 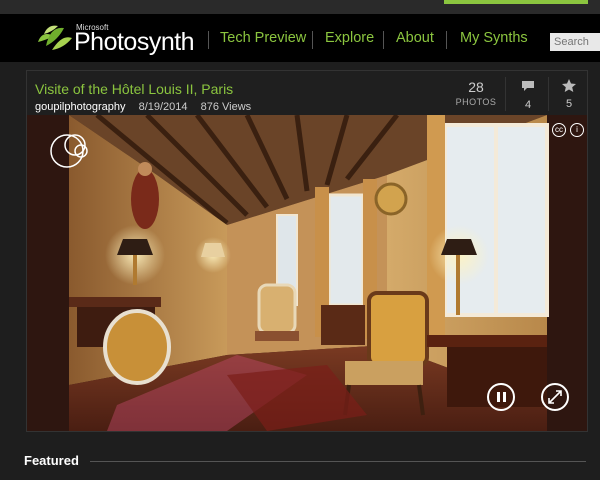 What do you see at coordinates (494, 38) in the screenshot?
I see `nav-my-synths: My Synths` at bounding box center [494, 38].